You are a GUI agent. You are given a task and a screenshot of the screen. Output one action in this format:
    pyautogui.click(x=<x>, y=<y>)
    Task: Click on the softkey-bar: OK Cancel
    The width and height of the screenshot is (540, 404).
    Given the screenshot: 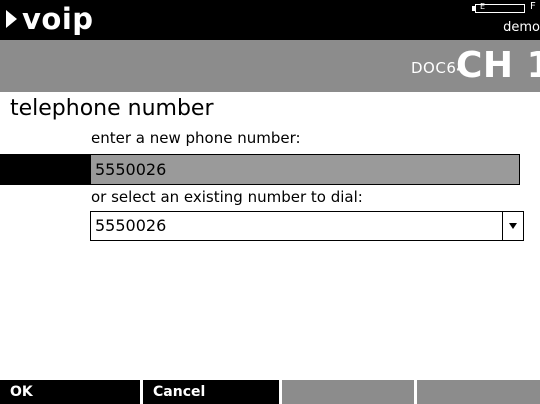 What is the action you would take?
    pyautogui.click(x=270, y=392)
    